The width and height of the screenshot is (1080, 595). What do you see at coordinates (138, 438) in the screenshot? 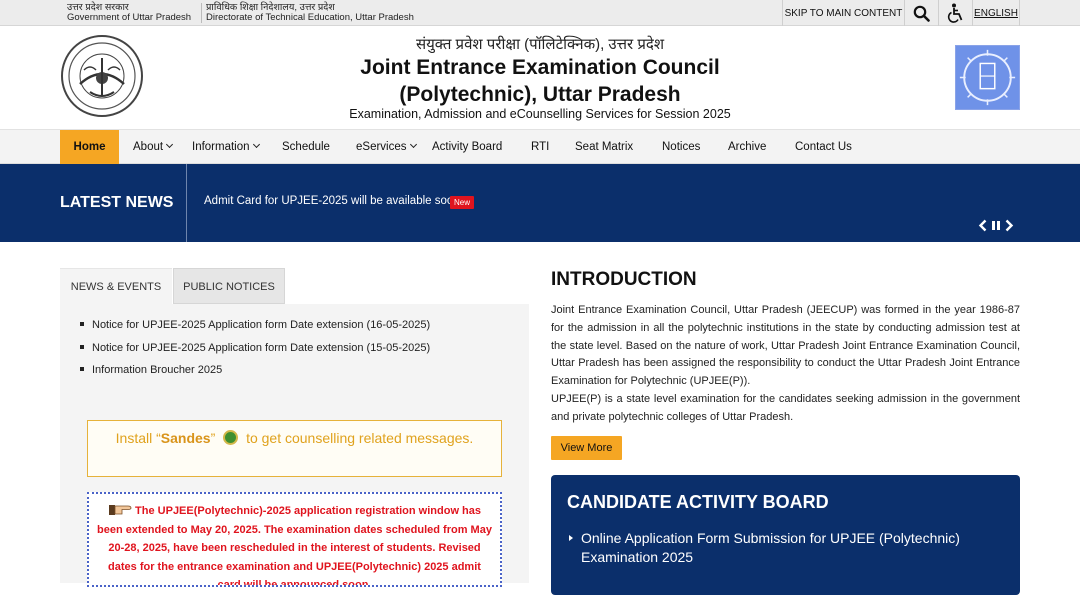
I see `sandes-prefix: Install “` at bounding box center [138, 438].